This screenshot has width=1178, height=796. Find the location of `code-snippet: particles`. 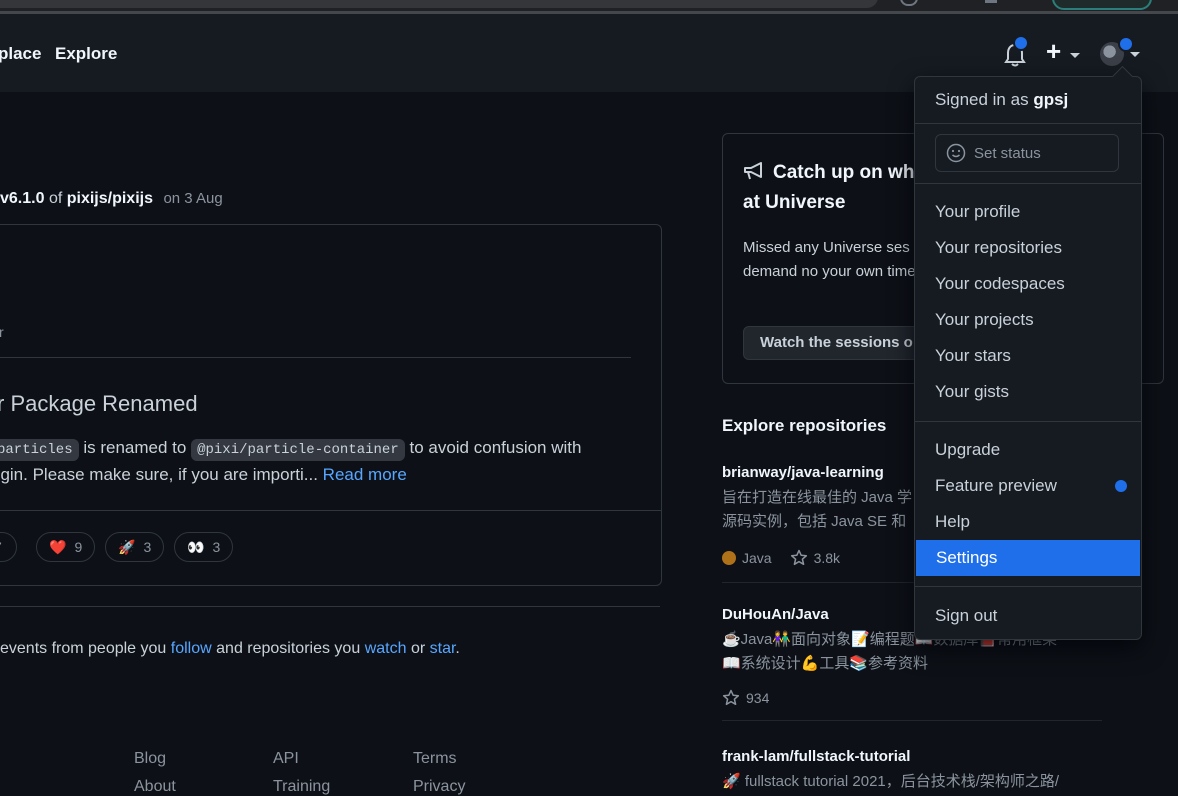

code-snippet: particles is located at coordinates (39, 450).